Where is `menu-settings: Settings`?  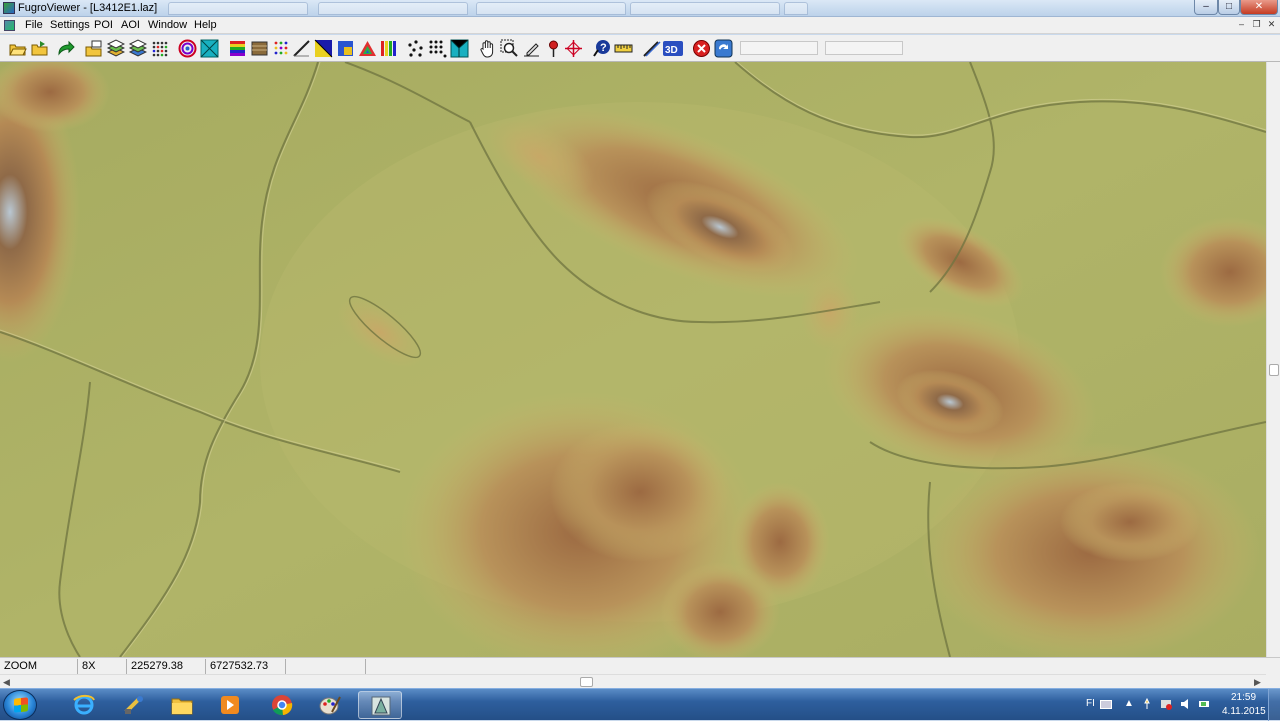 menu-settings: Settings is located at coordinates (70, 25).